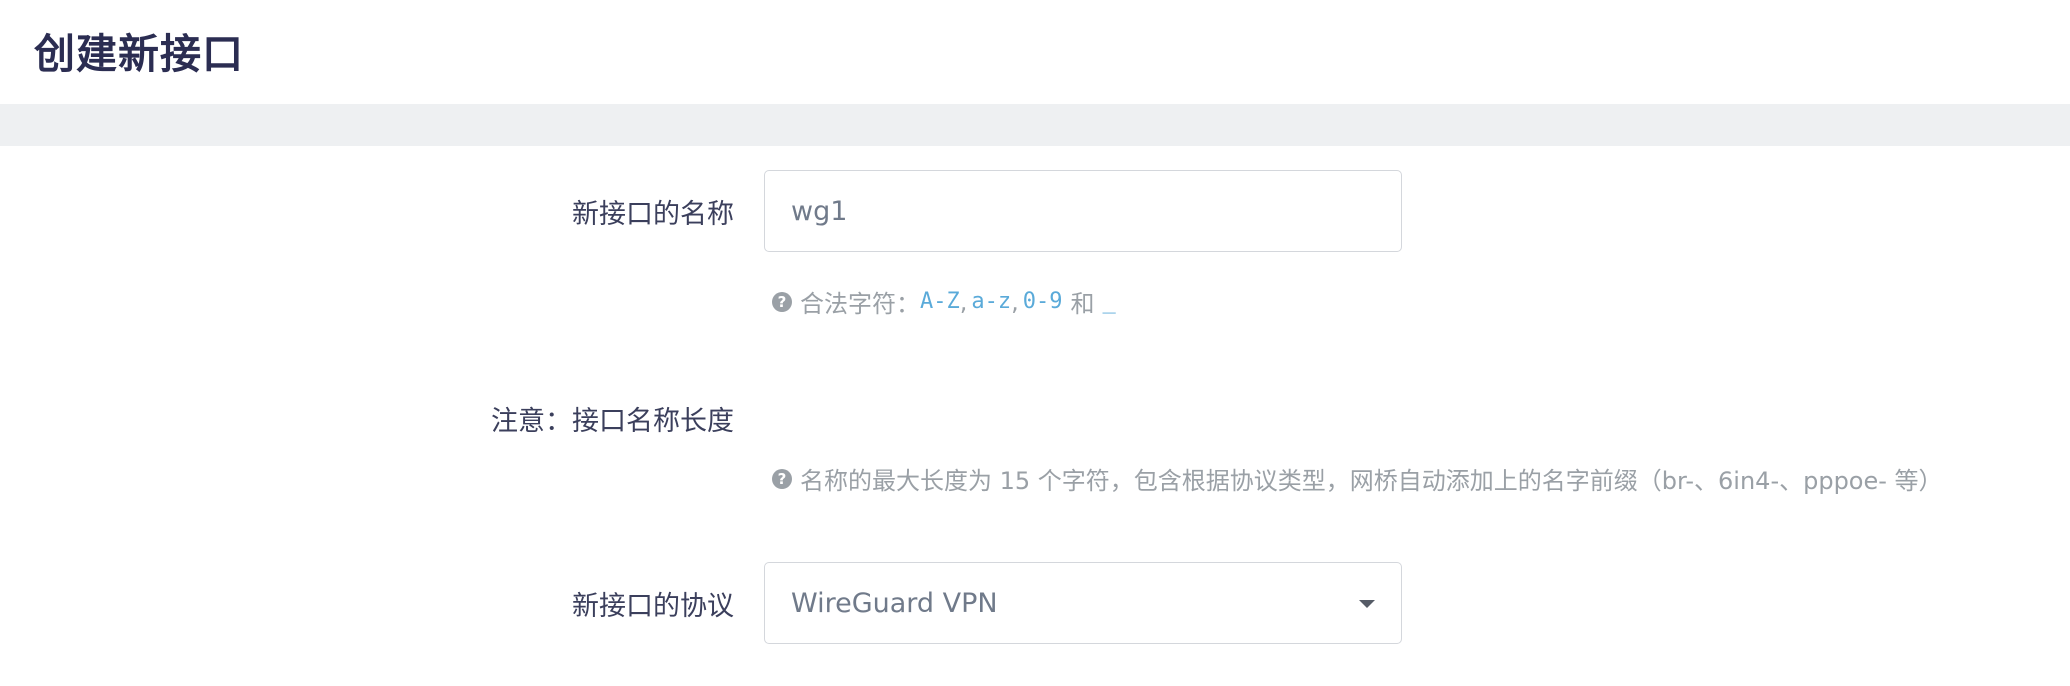 The width and height of the screenshot is (2070, 686). What do you see at coordinates (1367, 604) in the screenshot?
I see `chevron-down-icon` at bounding box center [1367, 604].